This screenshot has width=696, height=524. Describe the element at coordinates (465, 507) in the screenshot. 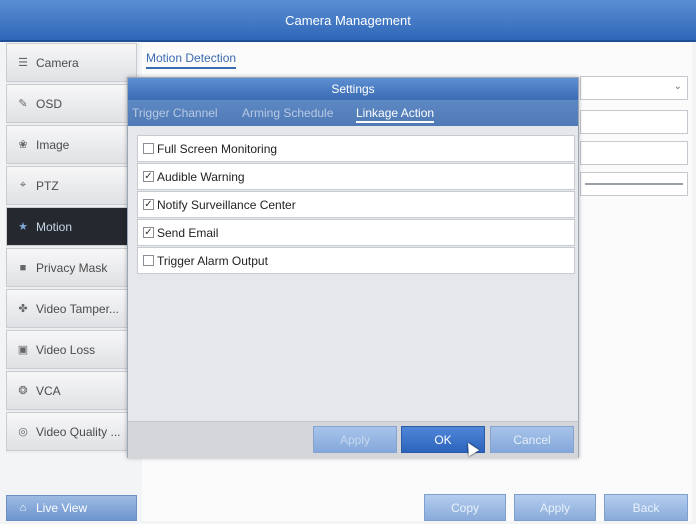

I see `copy-button: Copy` at that location.